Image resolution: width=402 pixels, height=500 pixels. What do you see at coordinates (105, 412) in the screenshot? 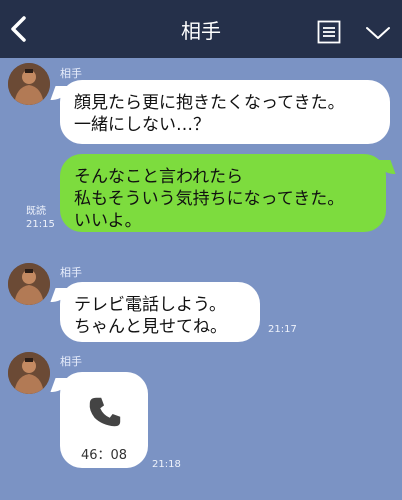
I see `phone-icon` at bounding box center [105, 412].